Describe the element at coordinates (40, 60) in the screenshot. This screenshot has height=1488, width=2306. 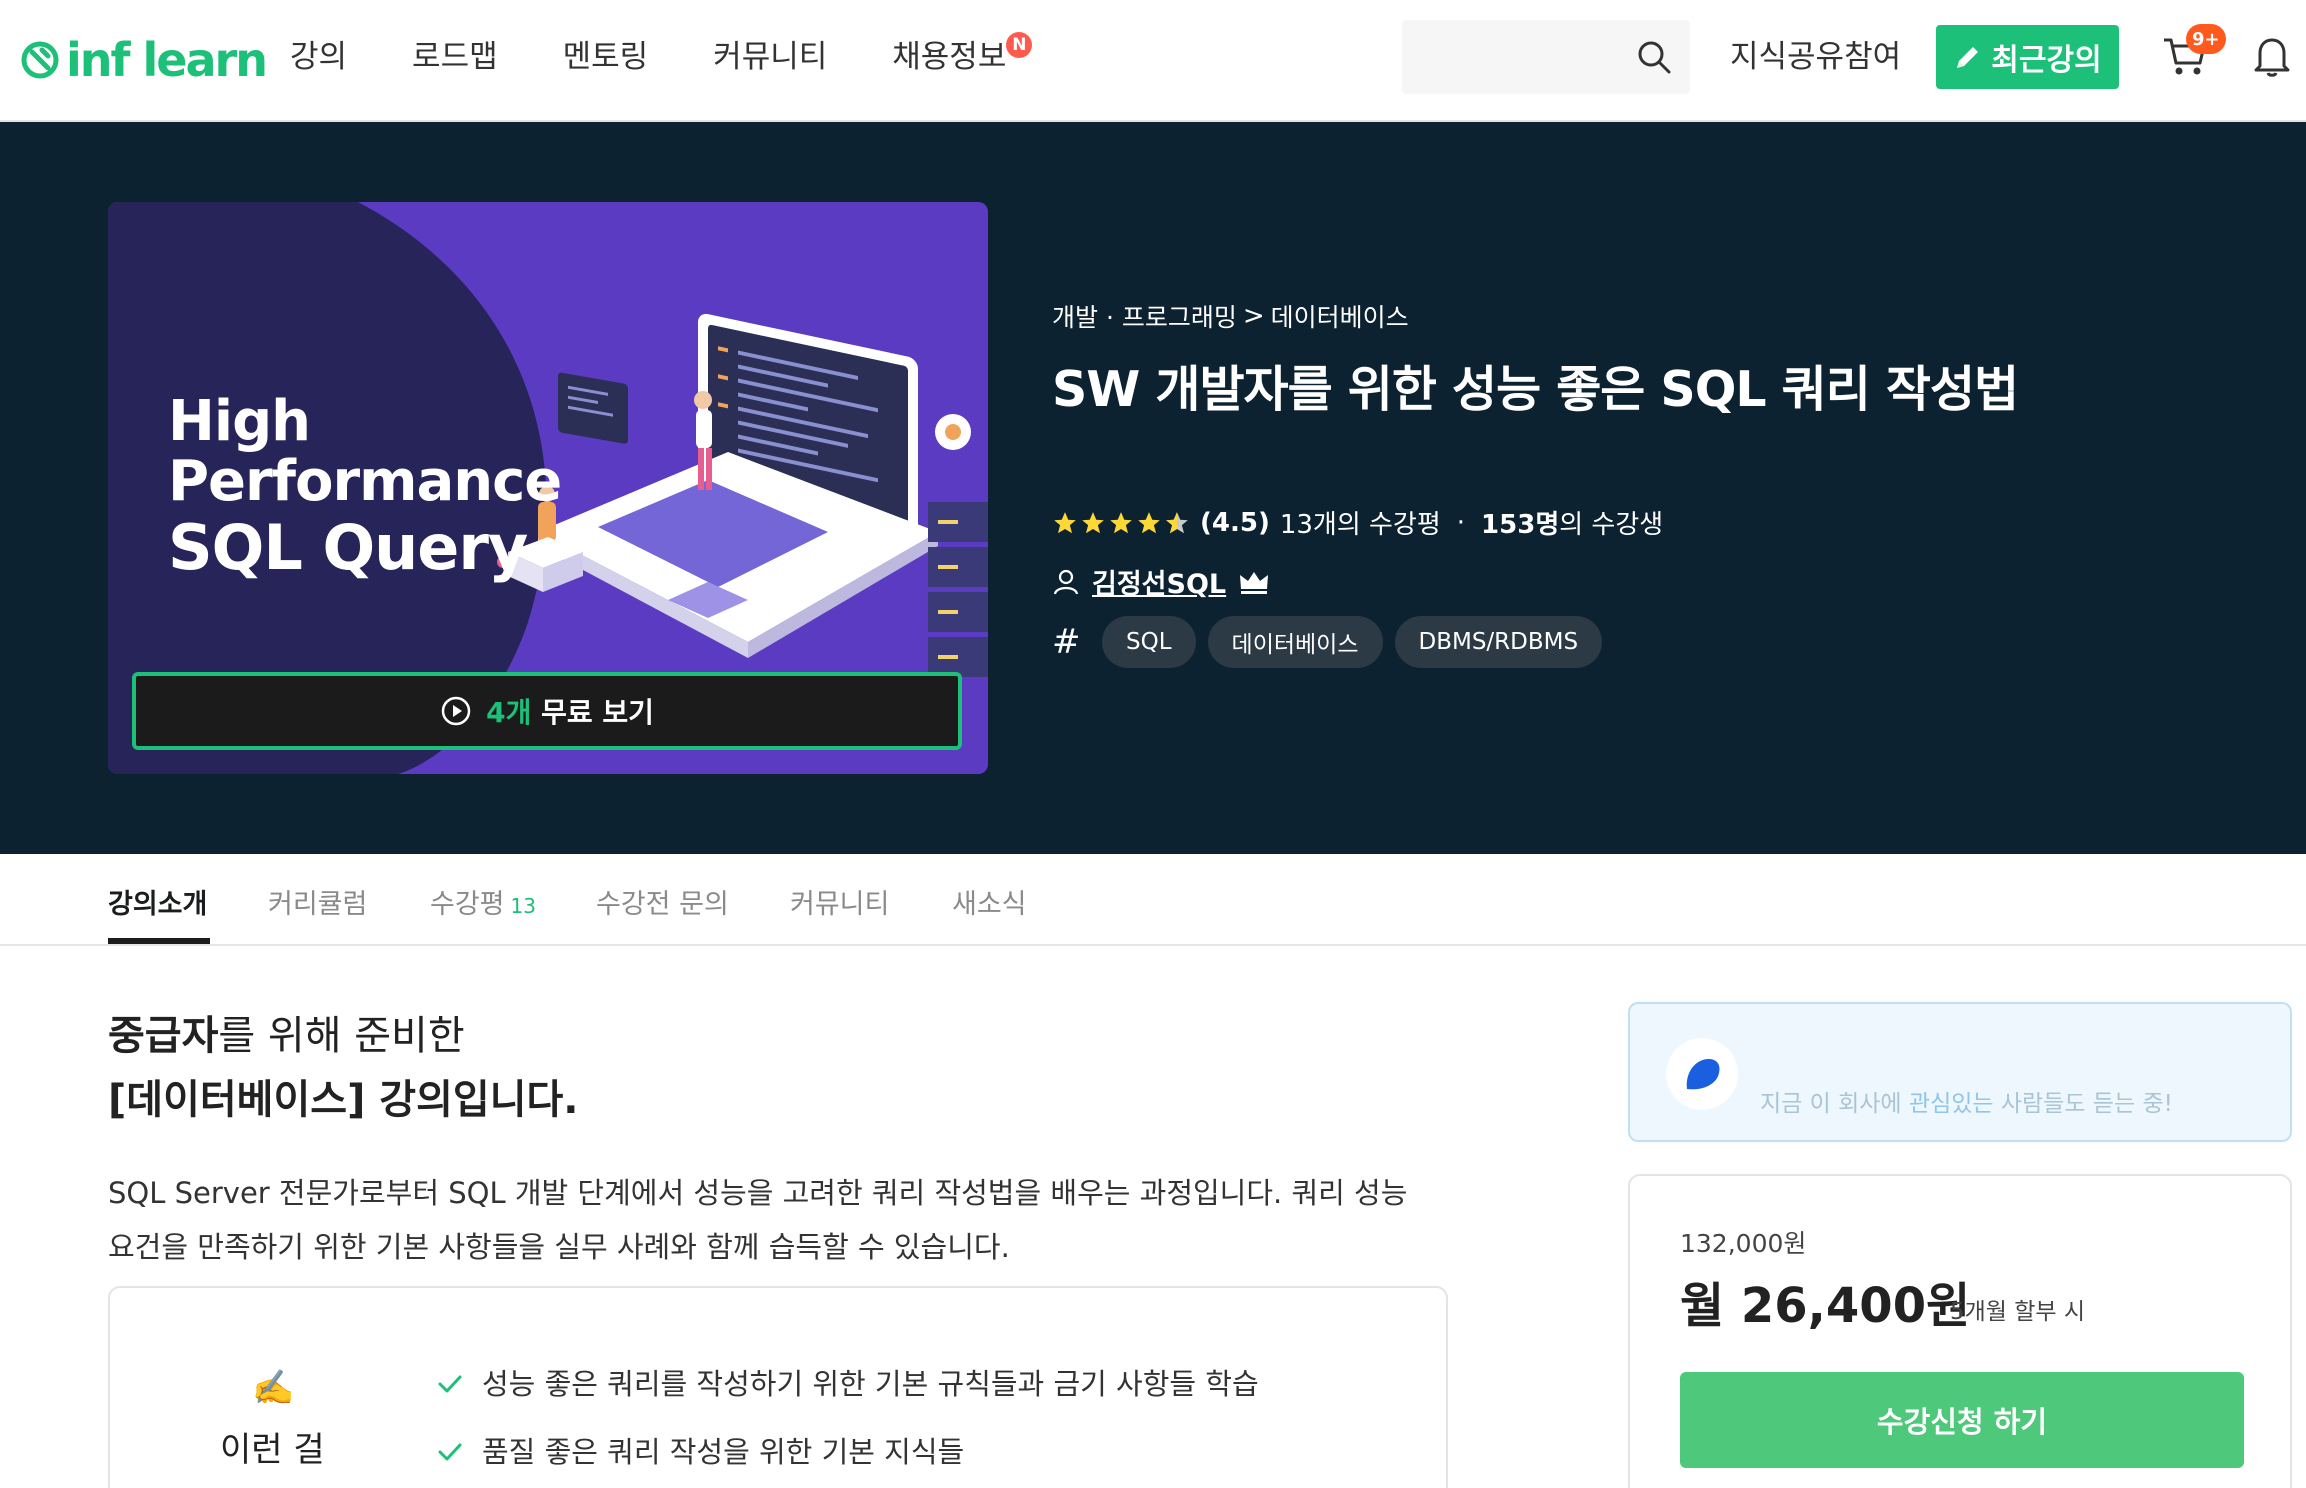
I see `logo-mark-icon` at that location.